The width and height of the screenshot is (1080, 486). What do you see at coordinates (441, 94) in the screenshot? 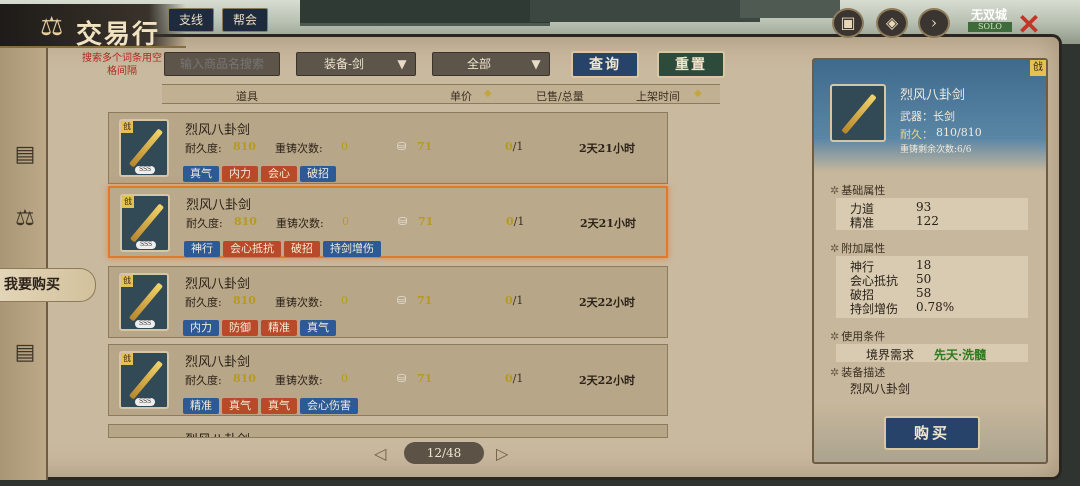
I see `table-header: 道具 单价 ◆ 已售/总量 上架时间 ◆` at bounding box center [441, 94].